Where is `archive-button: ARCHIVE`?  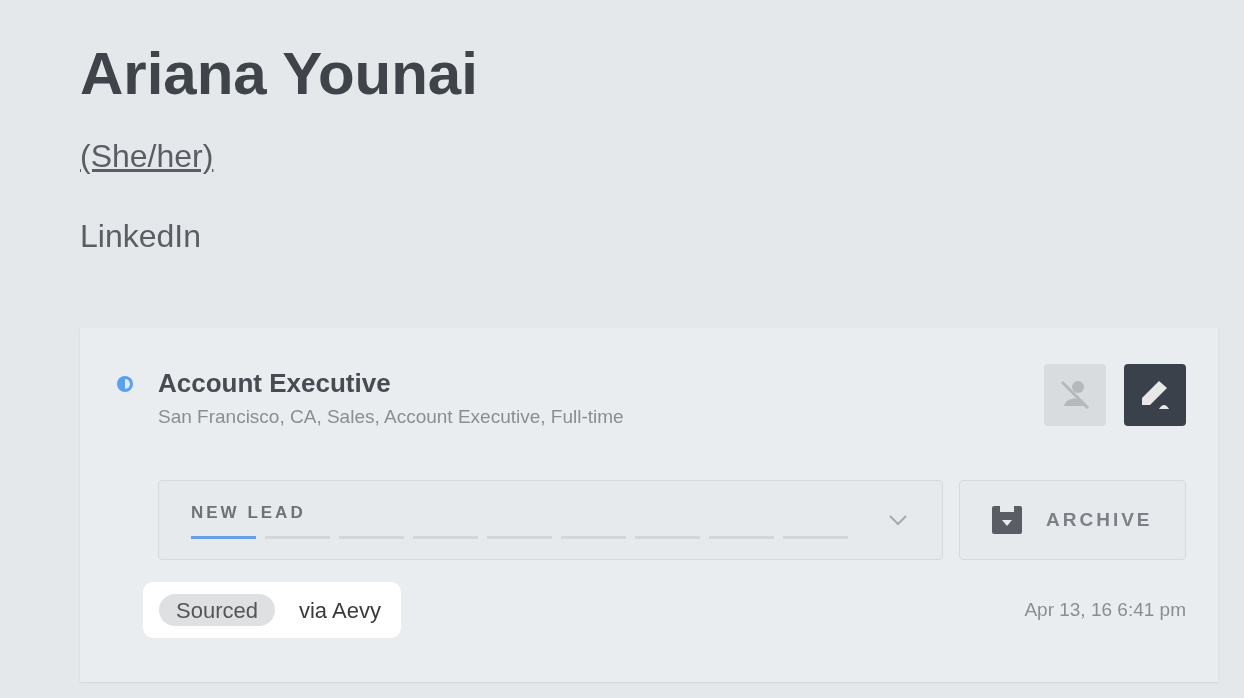 archive-button: ARCHIVE is located at coordinates (1072, 520).